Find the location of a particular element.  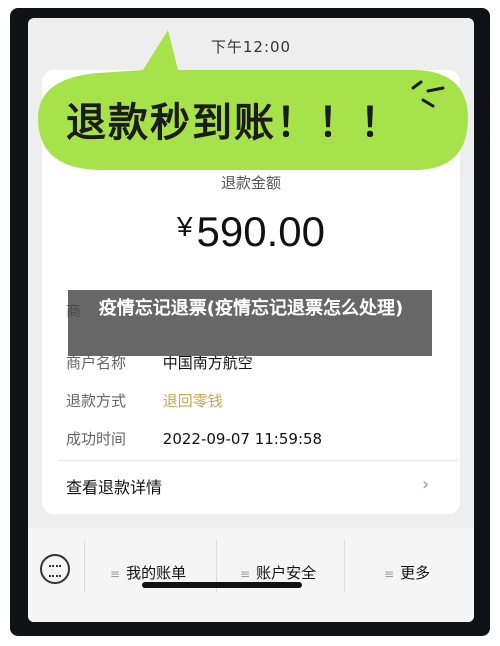

tab-my-bills: ≡ 我的账单 is located at coordinates (148, 572).